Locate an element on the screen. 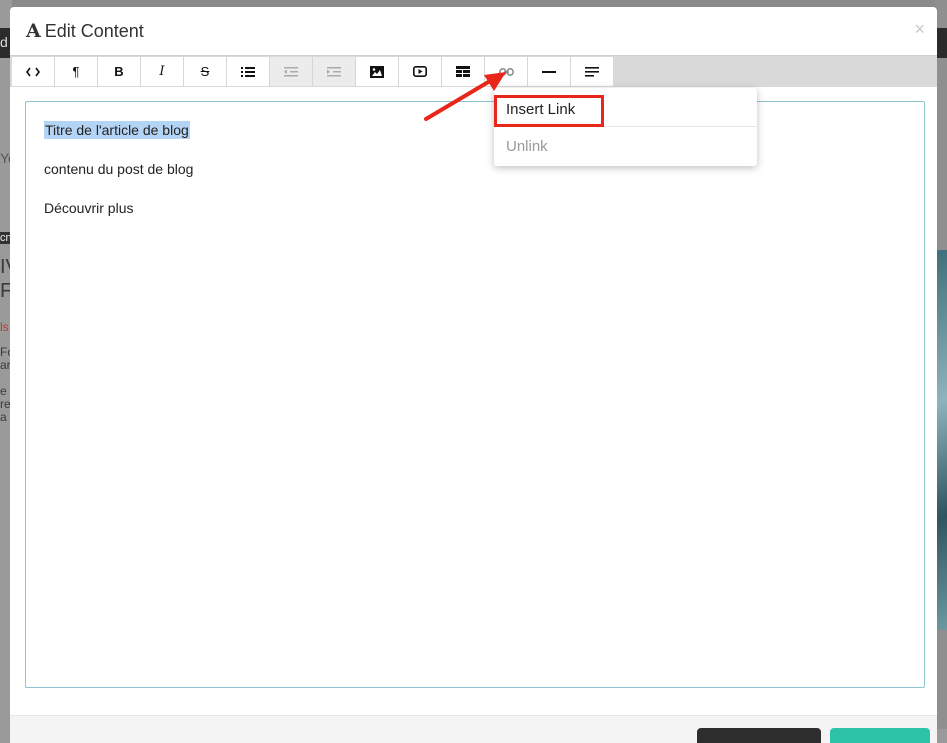 Image resolution: width=947 pixels, height=743 pixels. annotation-arrow-icon is located at coordinates (465, 96).